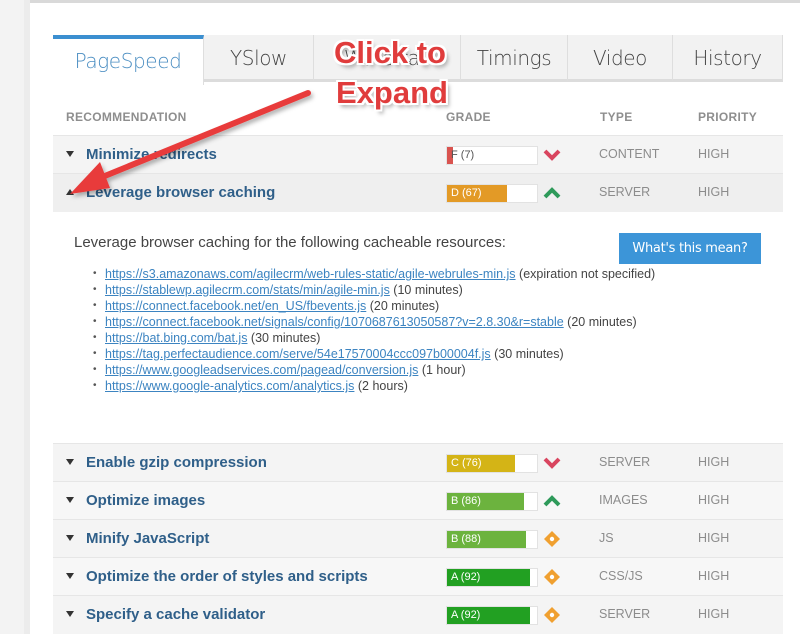 The height and width of the screenshot is (634, 800). I want to click on grade-label: F (7), so click(463, 155).